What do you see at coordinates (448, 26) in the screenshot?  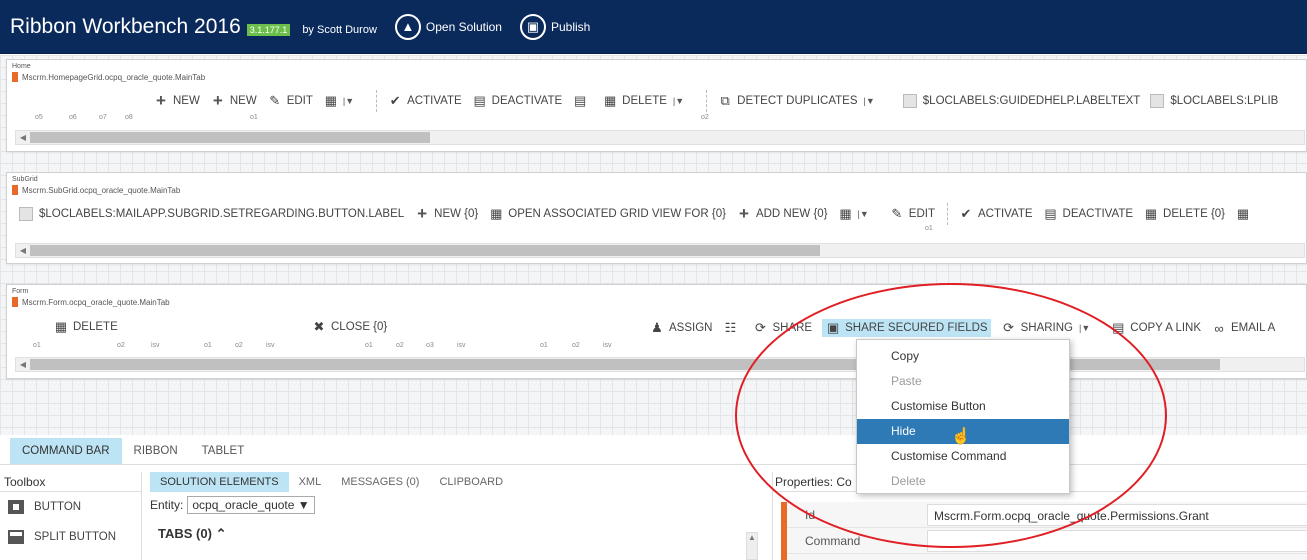 I see `open-solution-button: ▲ Open Solution` at bounding box center [448, 26].